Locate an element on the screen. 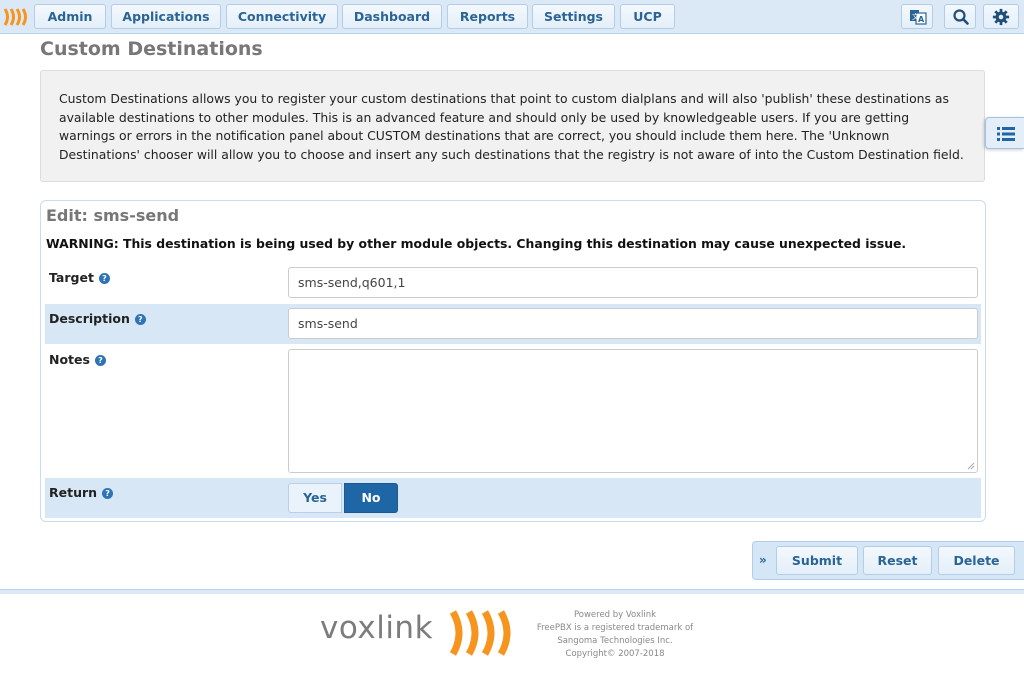  return-label: Return is located at coordinates (73, 492).